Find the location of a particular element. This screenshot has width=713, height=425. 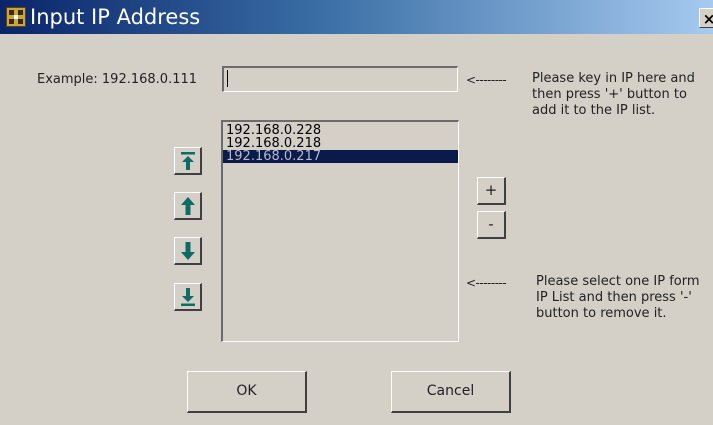

move-up-icon is located at coordinates (187, 206).